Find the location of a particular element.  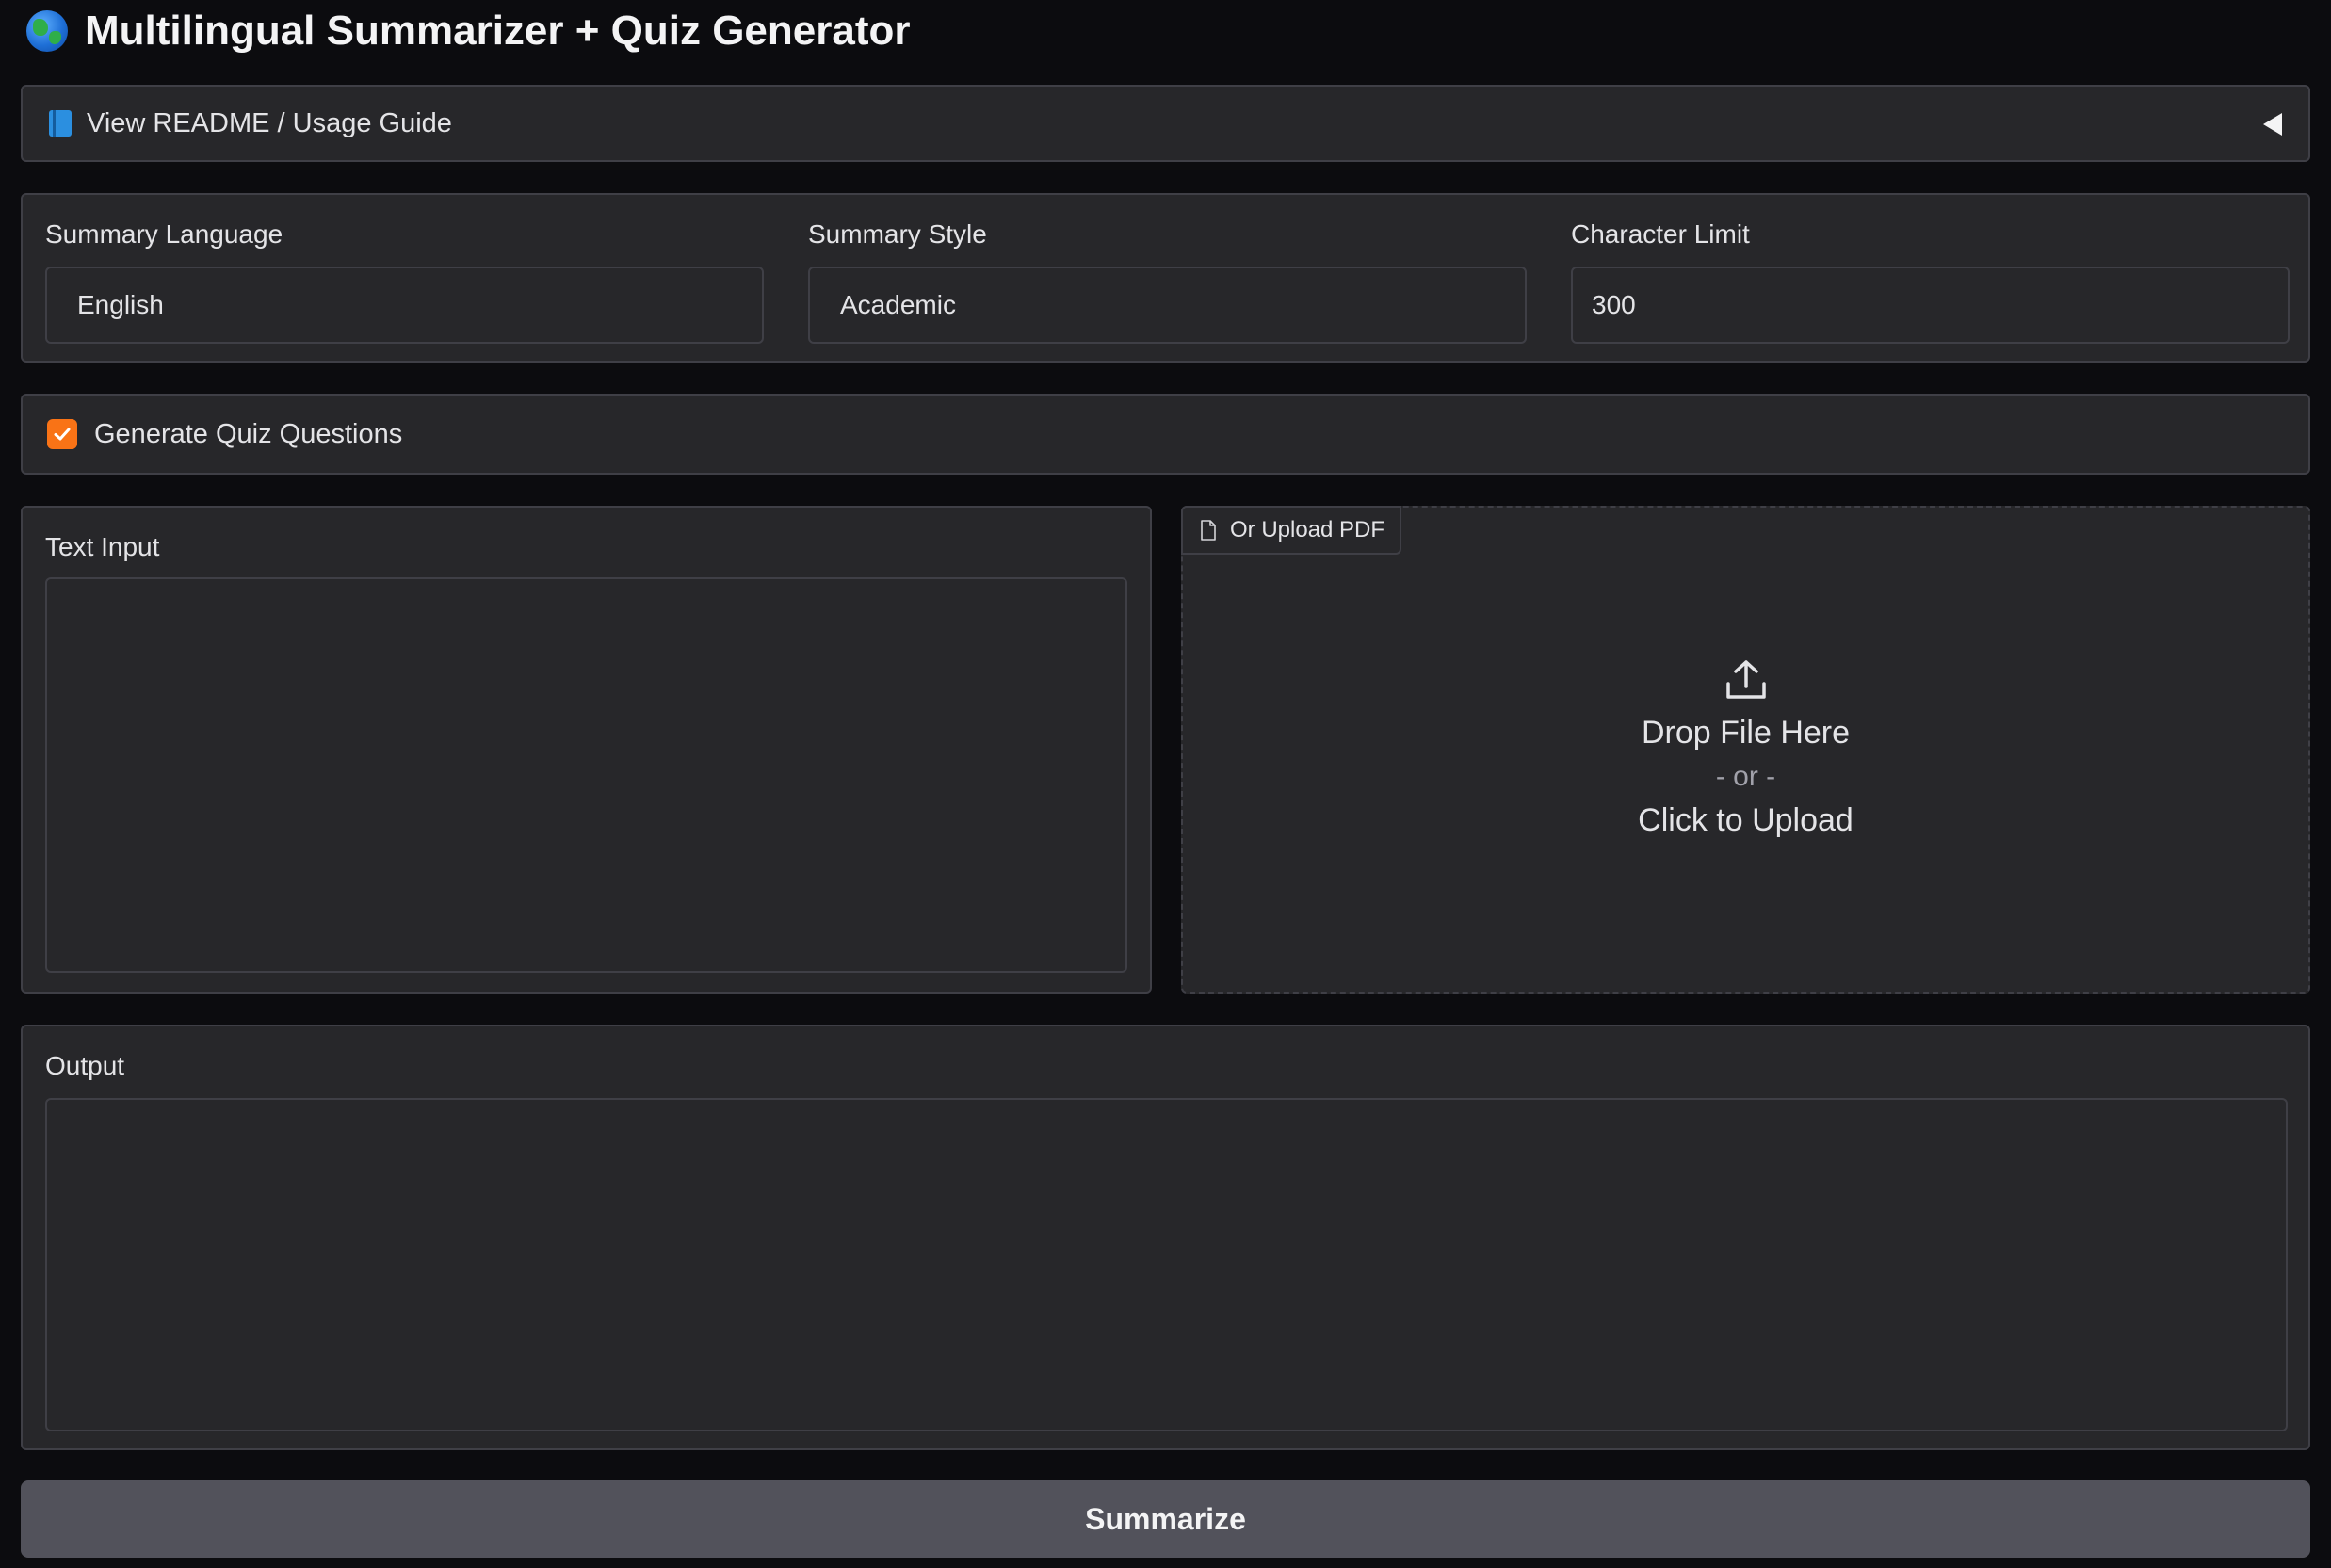

book-icon is located at coordinates (61, 123).